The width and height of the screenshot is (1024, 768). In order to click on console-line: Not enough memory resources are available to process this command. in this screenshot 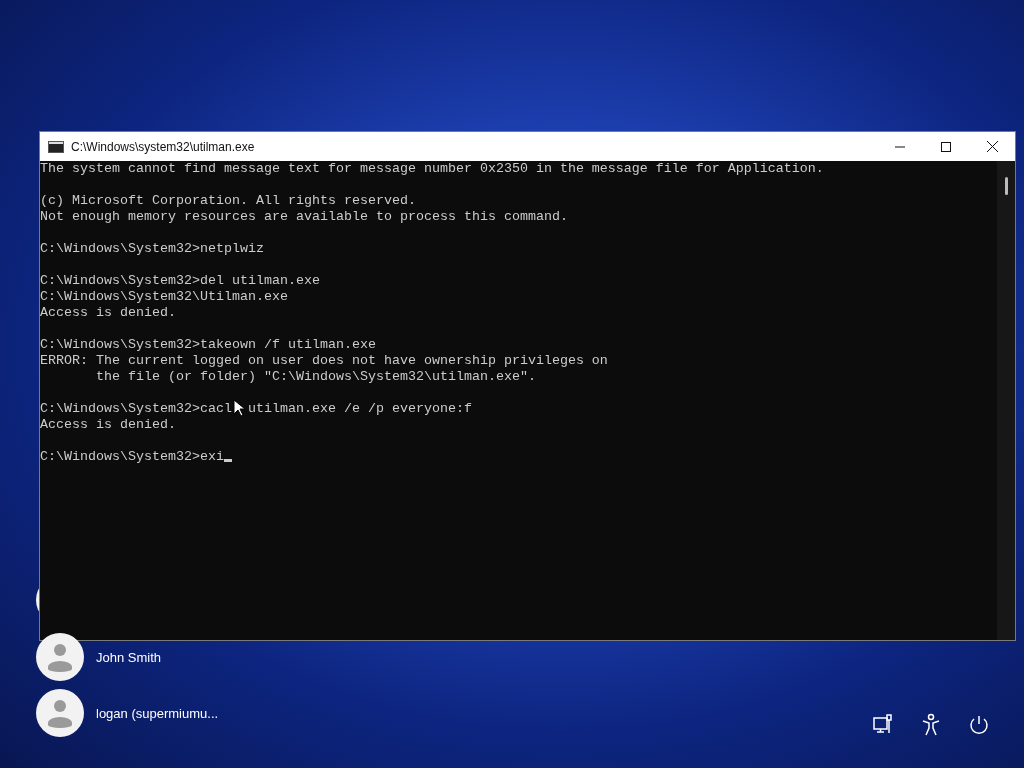, I will do `click(304, 217)`.